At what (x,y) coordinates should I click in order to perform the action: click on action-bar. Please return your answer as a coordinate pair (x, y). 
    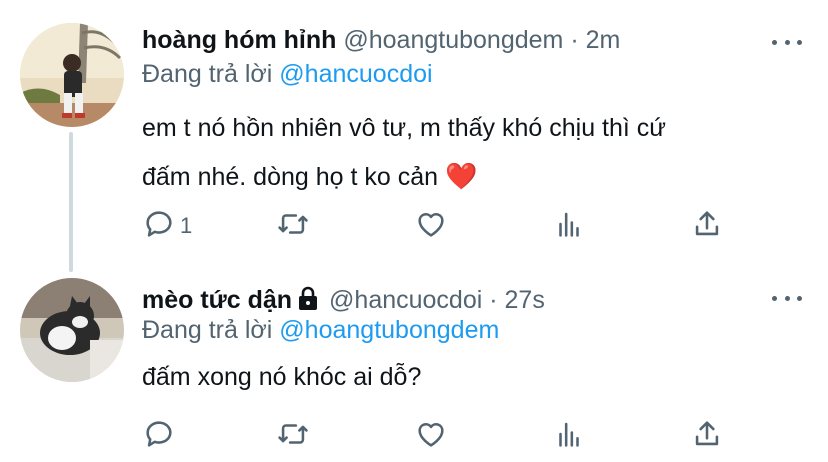
    Looking at the image, I should click on (442, 436).